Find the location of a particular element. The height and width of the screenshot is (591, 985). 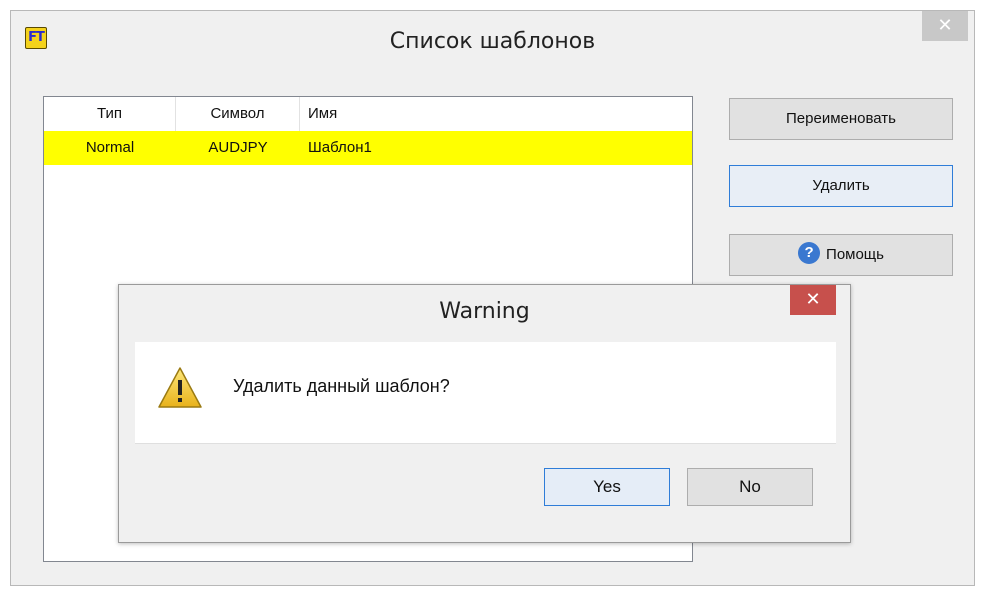

close-window-button: ✕ is located at coordinates (945, 26).